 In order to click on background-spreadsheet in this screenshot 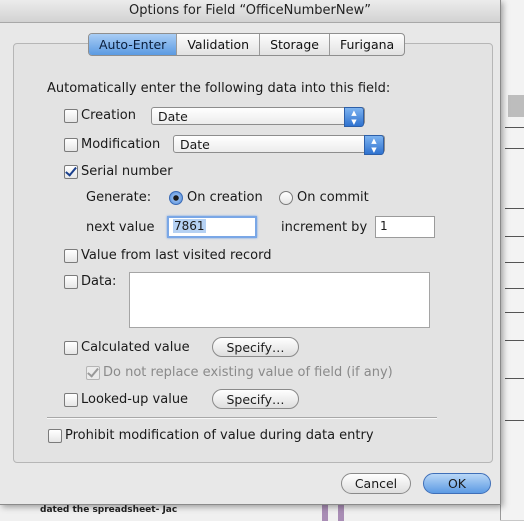, I will do `click(512, 260)`.